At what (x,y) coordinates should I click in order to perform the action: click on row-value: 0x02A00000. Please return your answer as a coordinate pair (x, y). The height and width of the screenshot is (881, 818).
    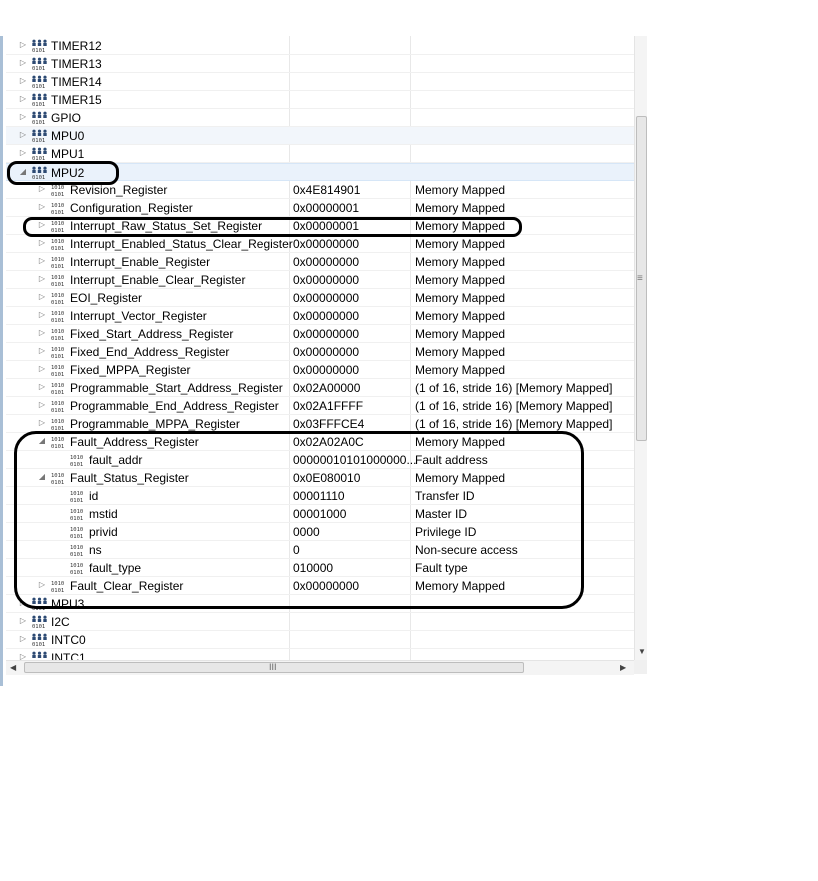
    Looking at the image, I should click on (326, 388).